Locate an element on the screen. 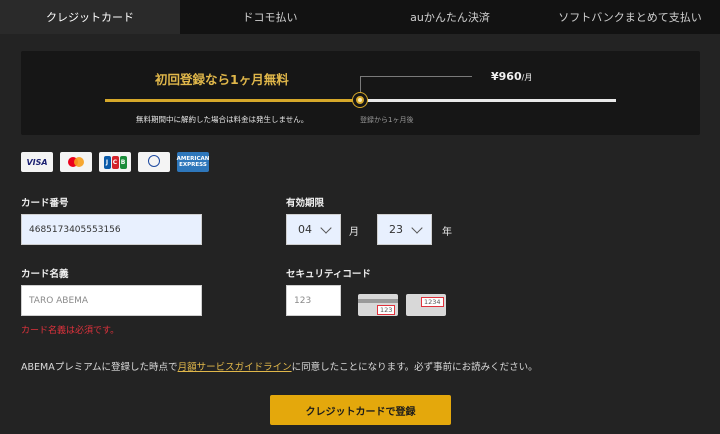 The image size is (720, 434). terms-text-before: ABEMAプレミアムに登録した時点で is located at coordinates (99, 367).